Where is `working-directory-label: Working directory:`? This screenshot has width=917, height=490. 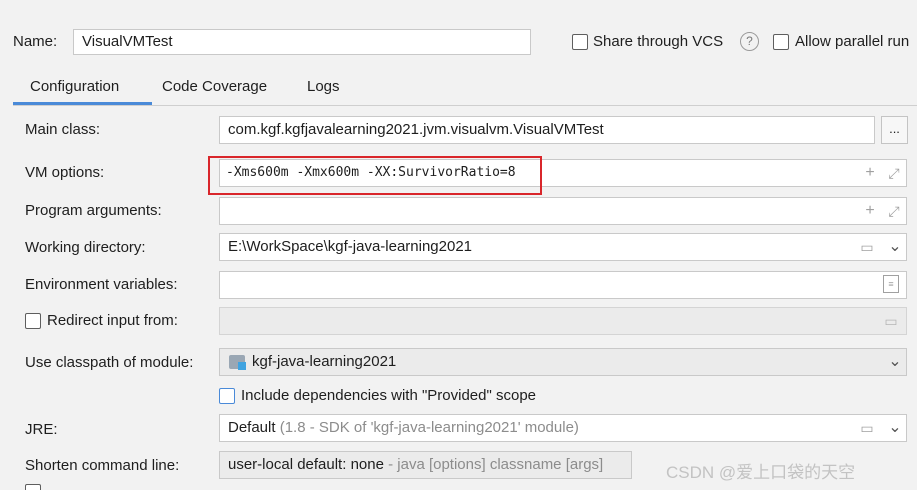 working-directory-label: Working directory: is located at coordinates (85, 247).